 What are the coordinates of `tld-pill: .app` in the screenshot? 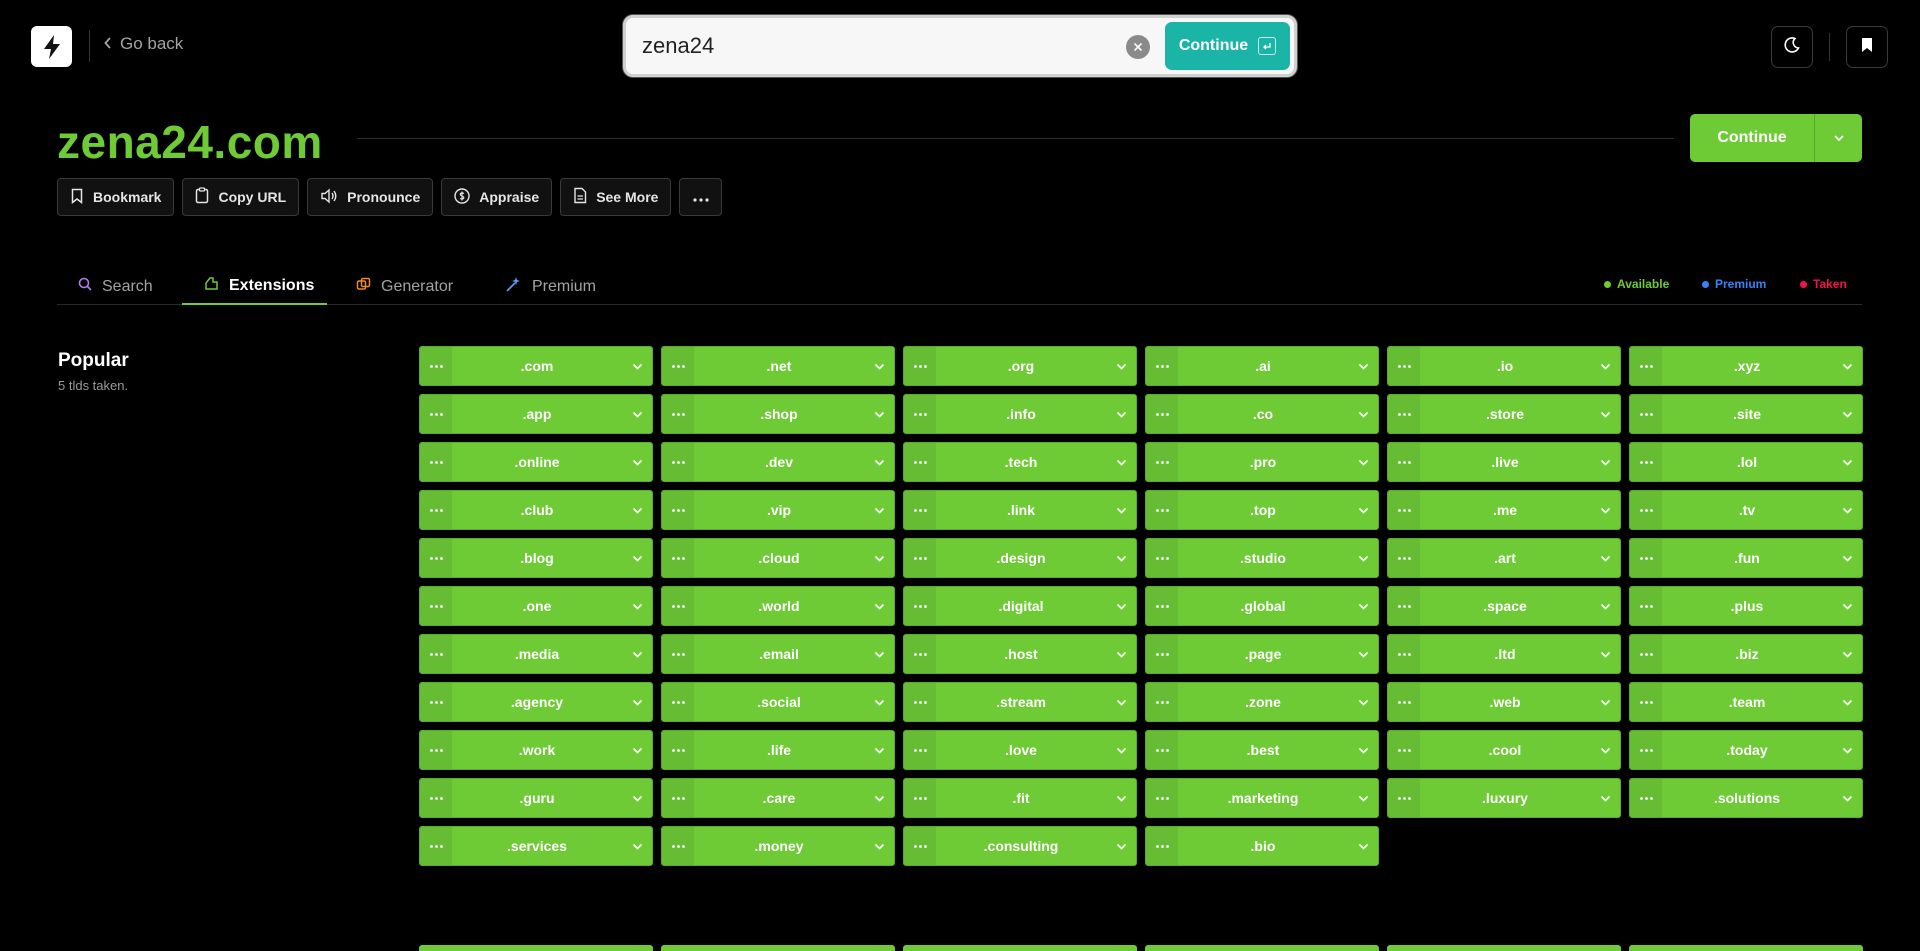 It's located at (536, 414).